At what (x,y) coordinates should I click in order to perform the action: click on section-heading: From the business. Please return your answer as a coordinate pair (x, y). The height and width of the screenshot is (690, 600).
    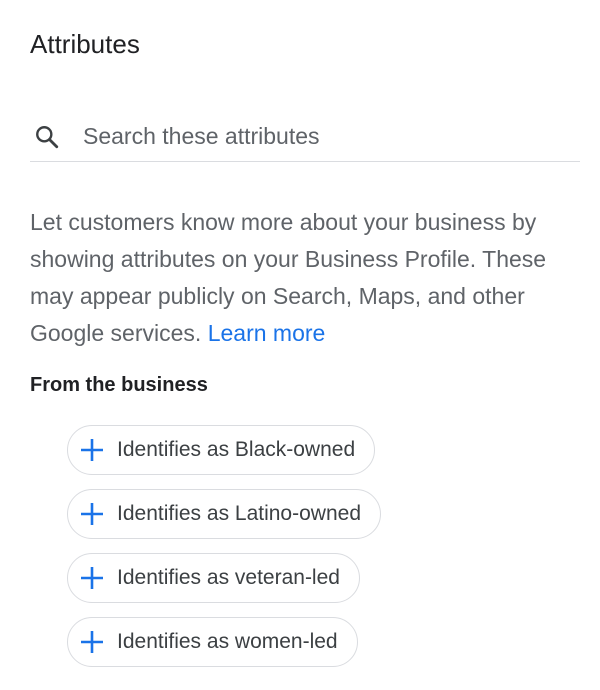
    Looking at the image, I should click on (119, 385).